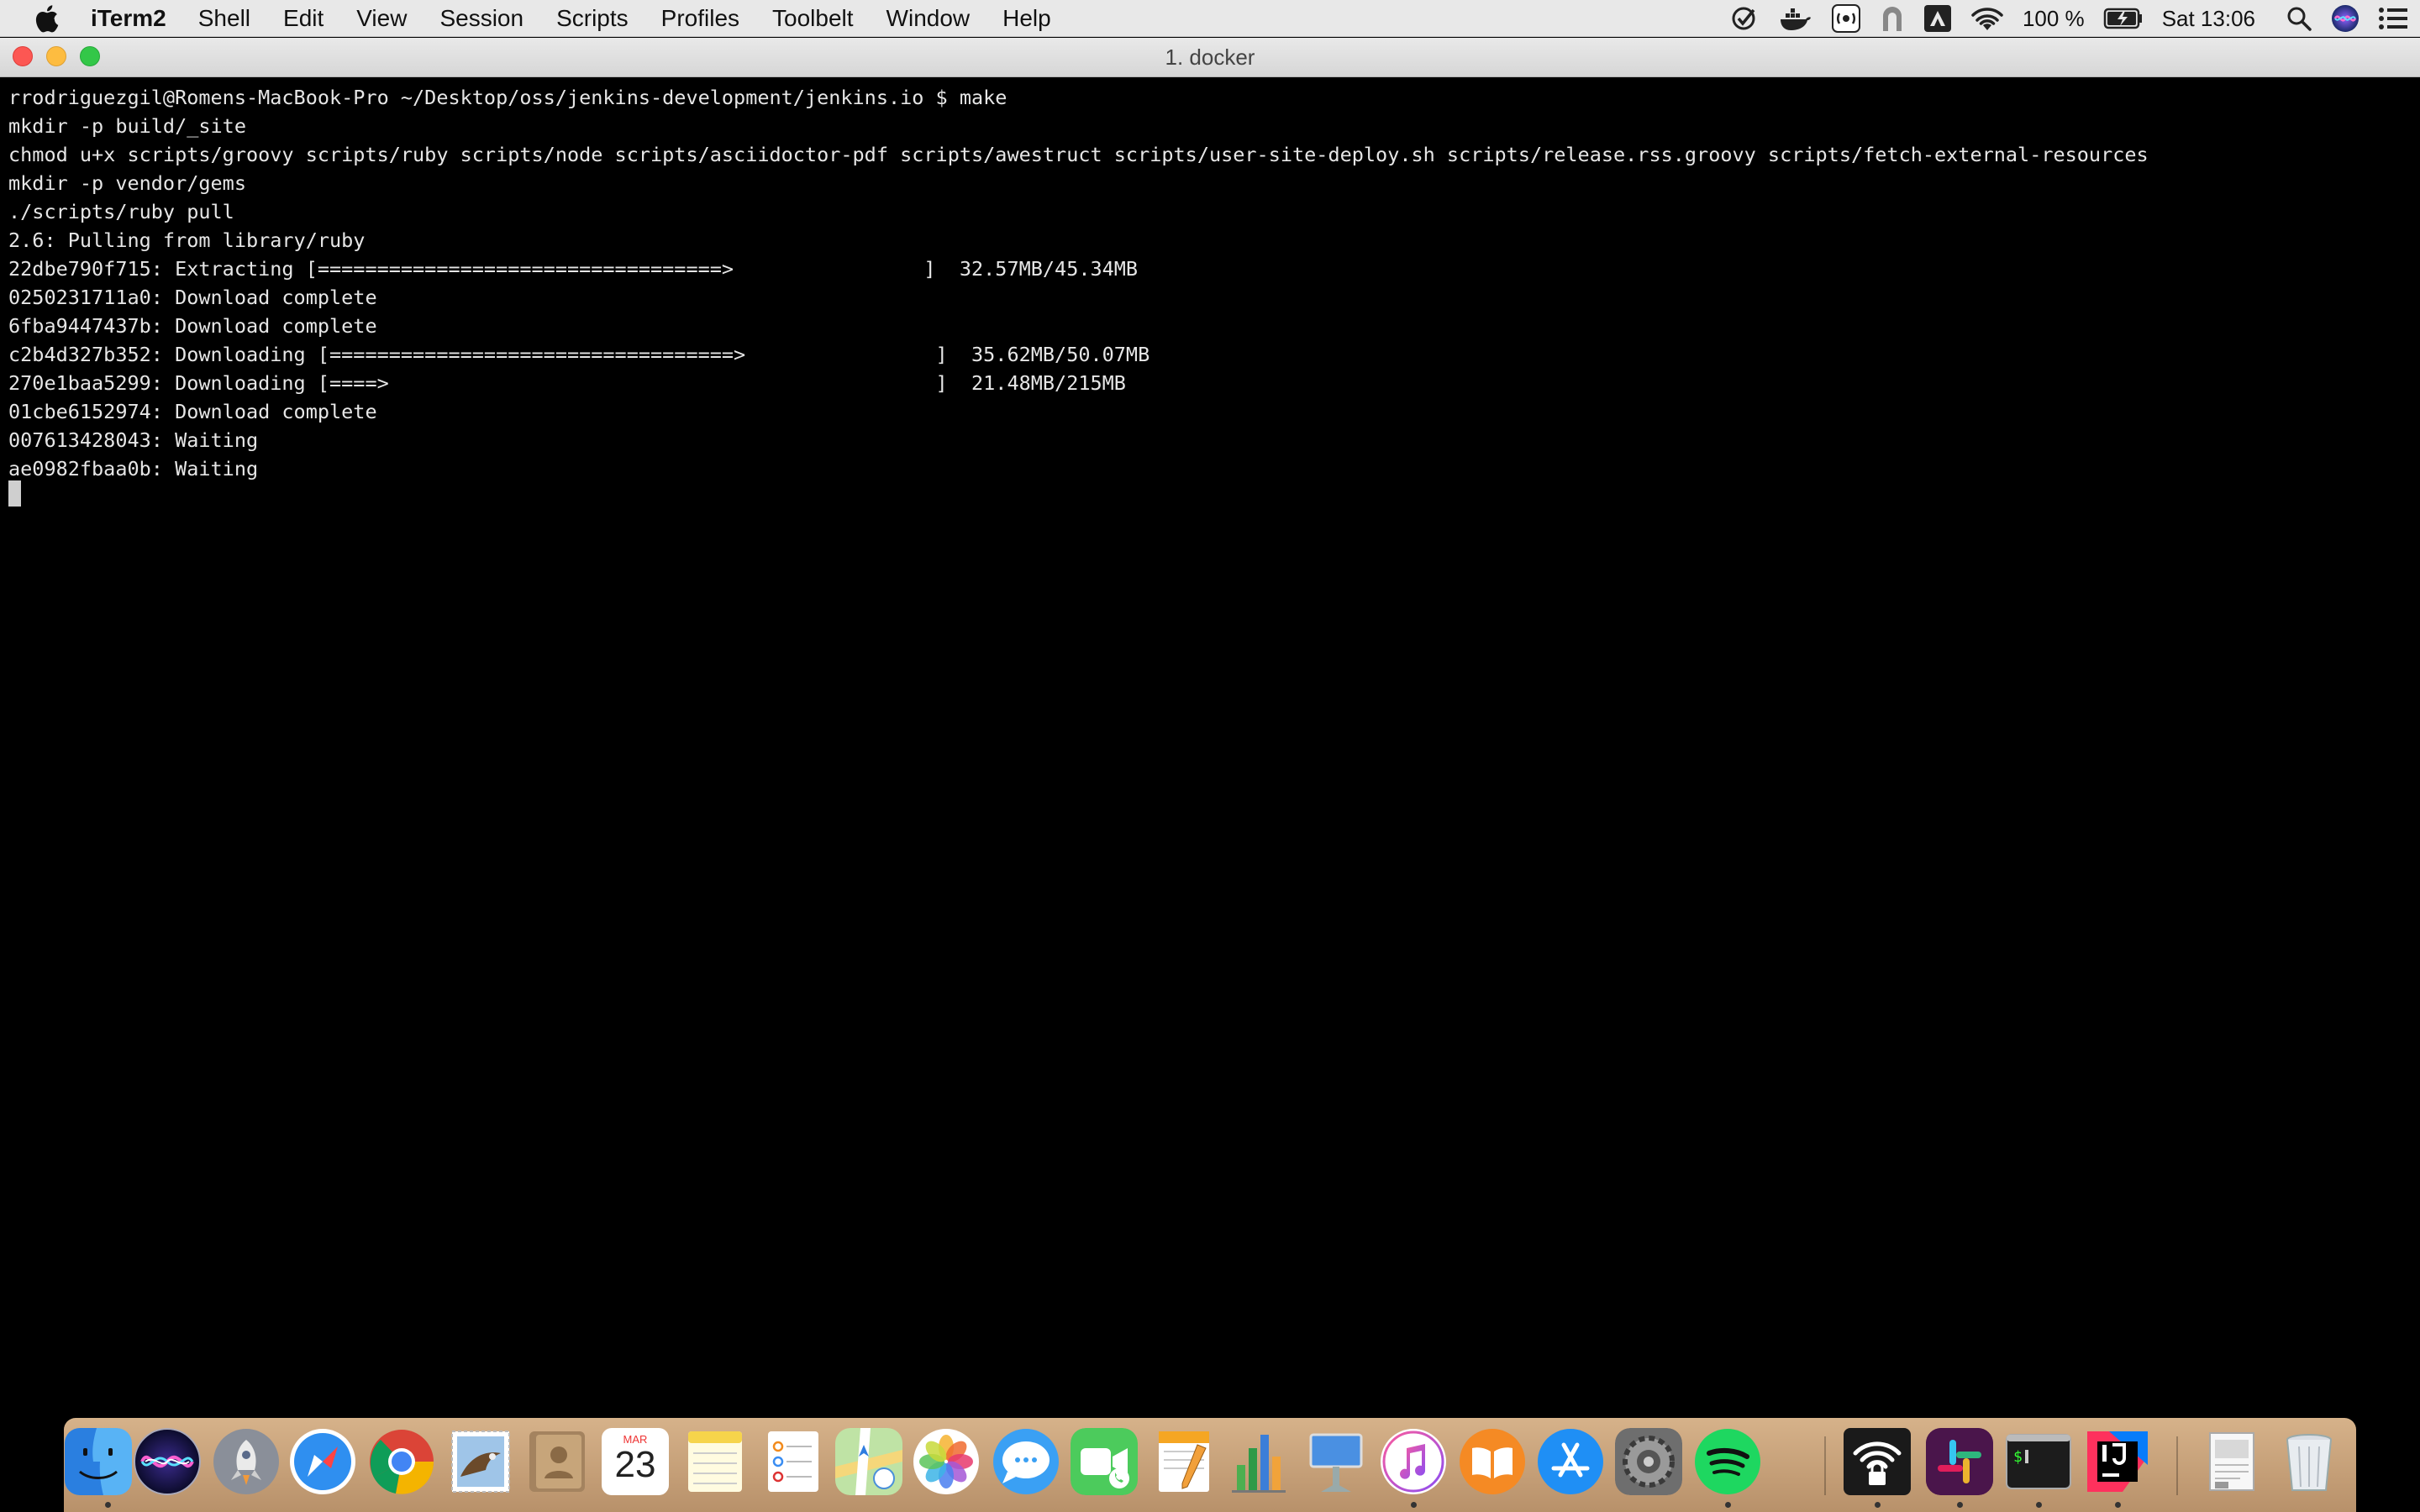 This screenshot has height=1512, width=2420. I want to click on apple-logo-icon, so click(46, 18).